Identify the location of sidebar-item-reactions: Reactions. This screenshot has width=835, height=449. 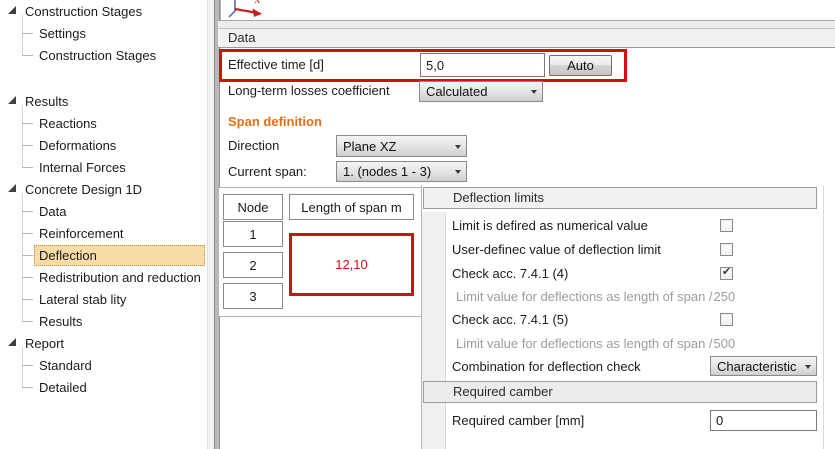
(103, 123).